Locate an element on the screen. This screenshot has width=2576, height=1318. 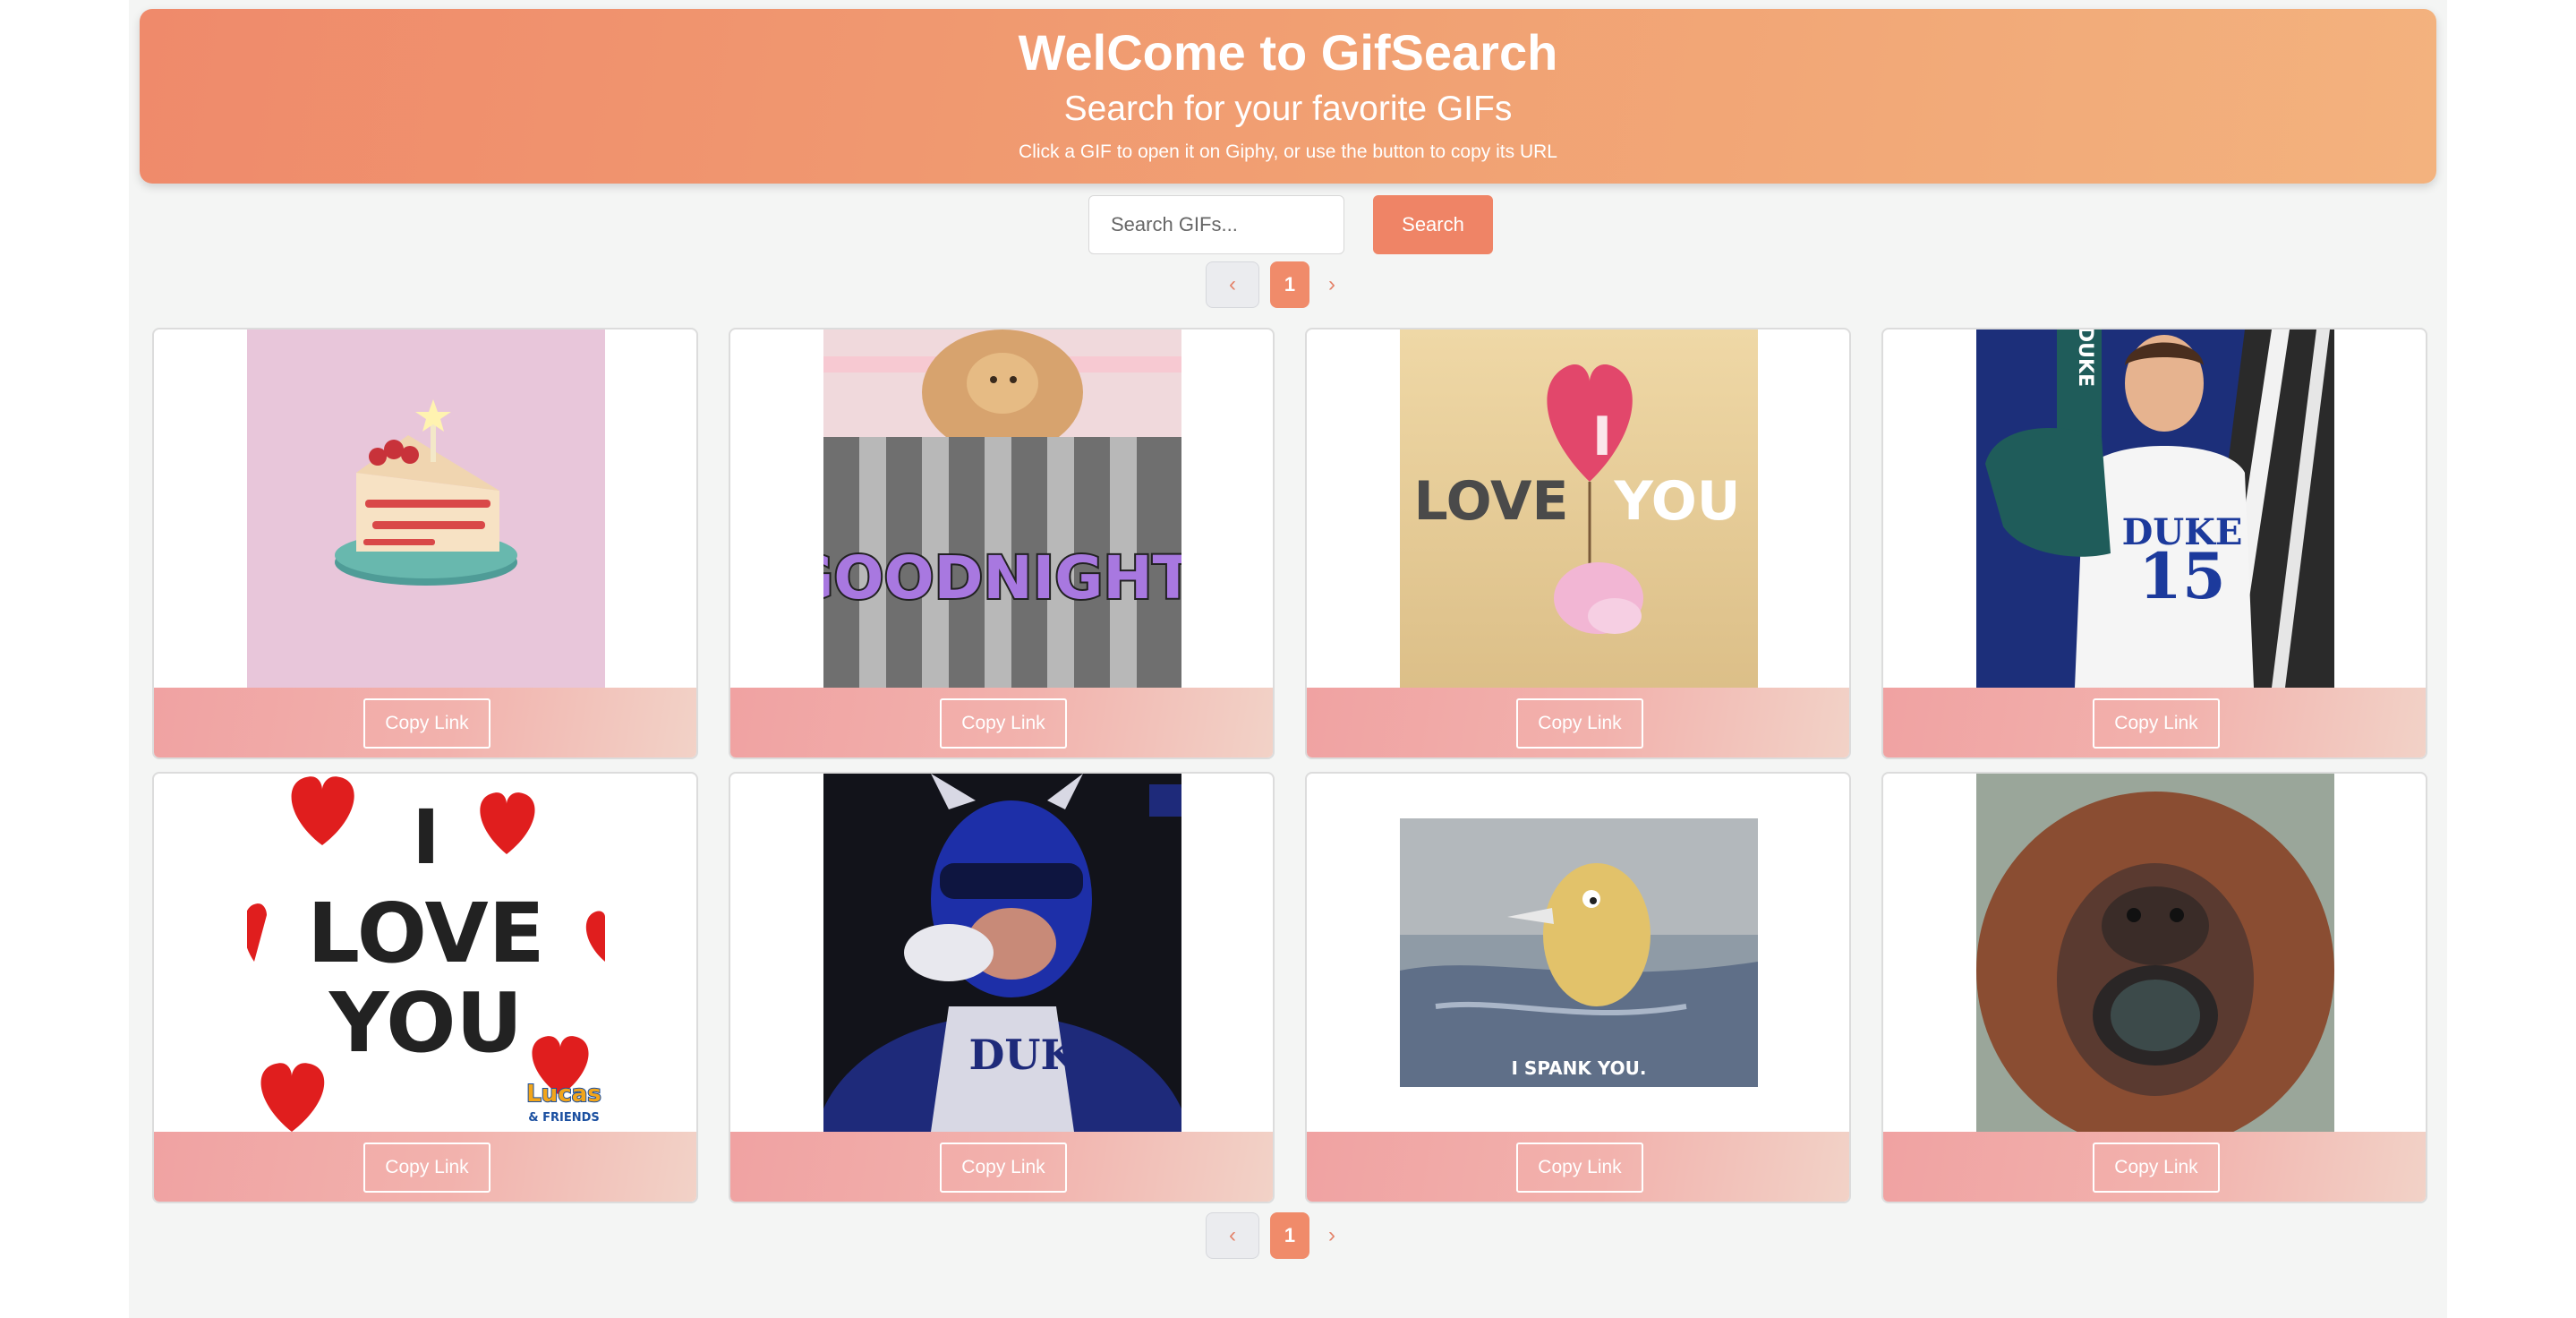
gif-card: DUKE Copy Link is located at coordinates (1002, 987).